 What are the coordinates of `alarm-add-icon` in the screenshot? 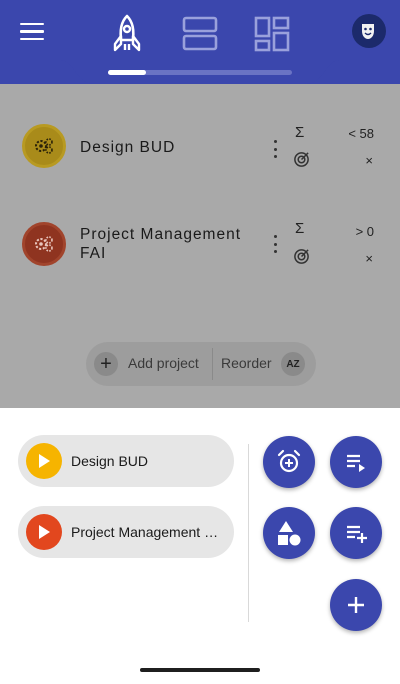 It's located at (289, 461).